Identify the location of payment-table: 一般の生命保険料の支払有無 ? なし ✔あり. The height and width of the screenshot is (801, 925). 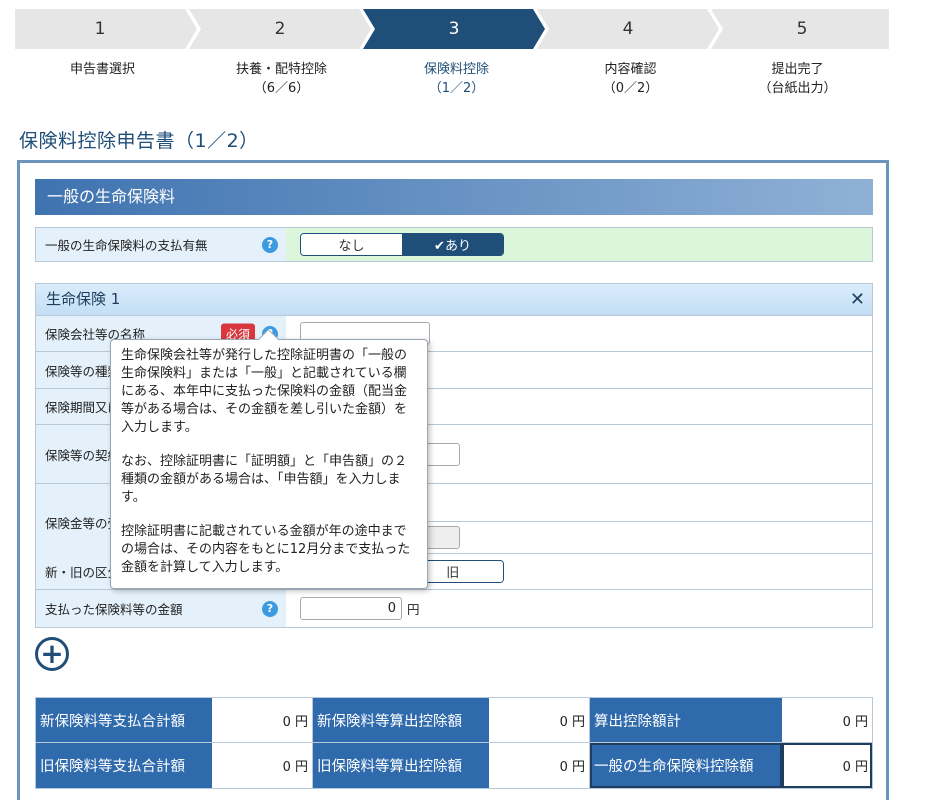
(454, 244).